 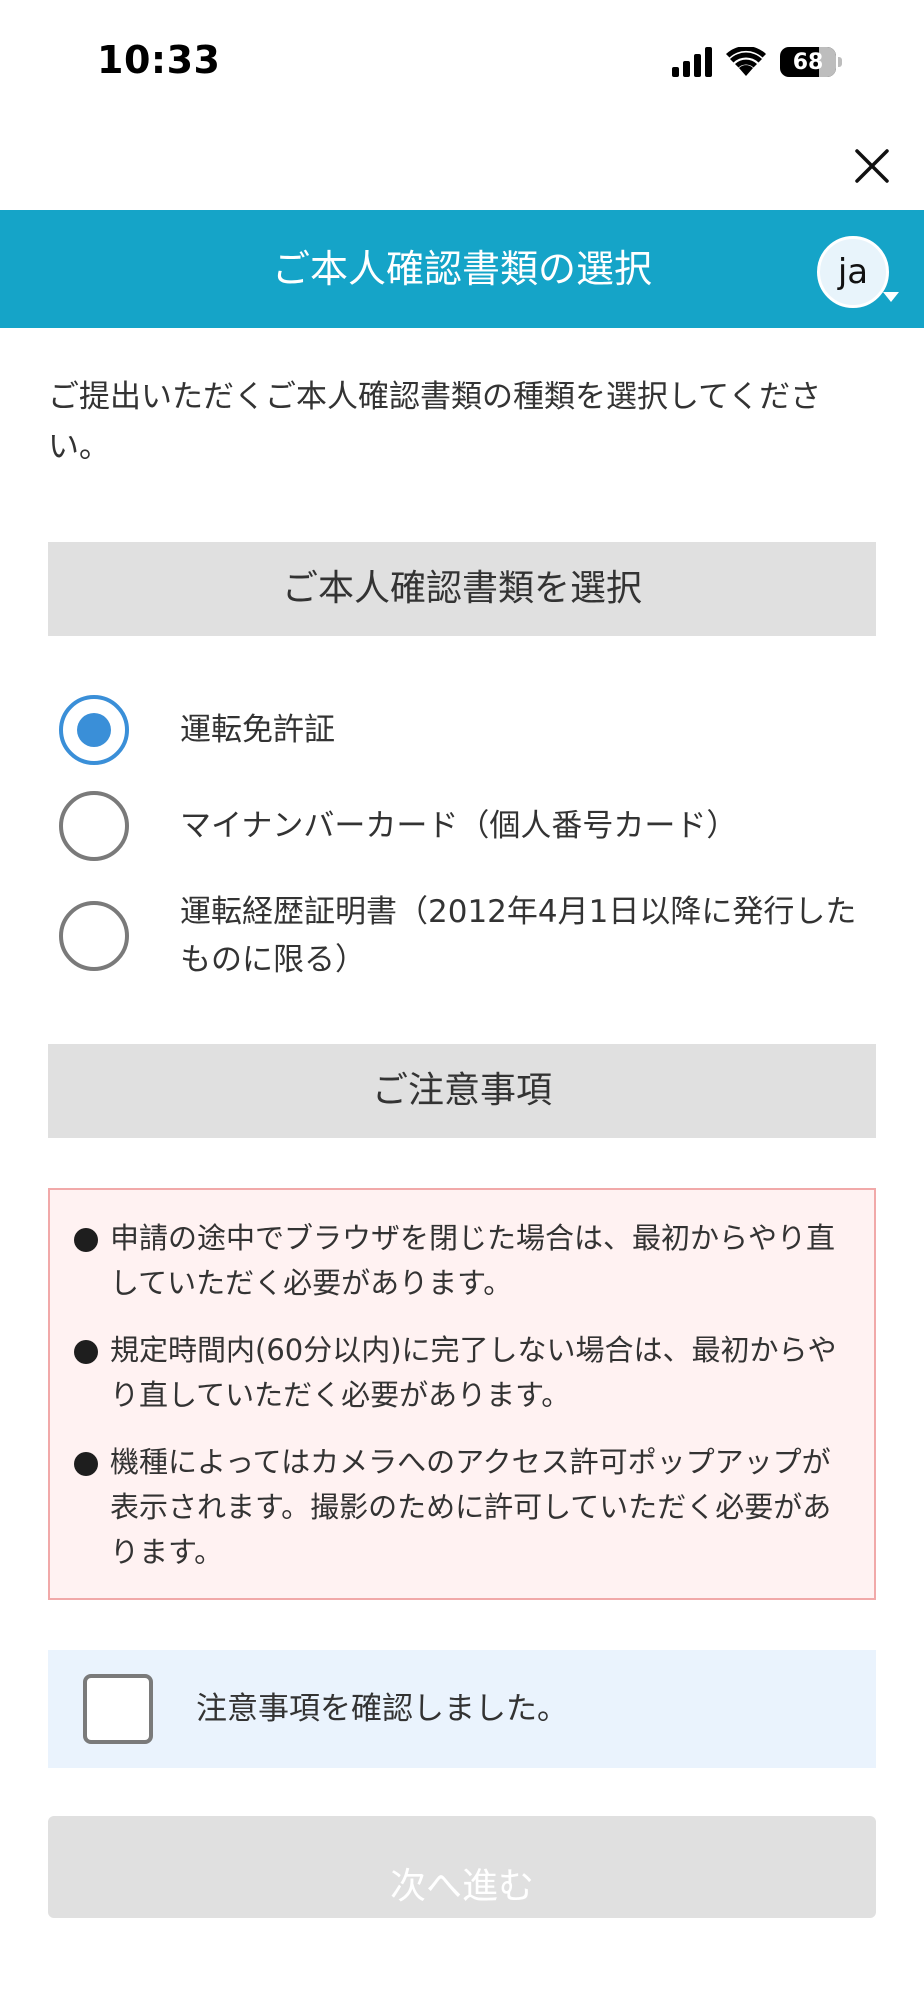 I want to click on status-time: 10:33, so click(x=159, y=60).